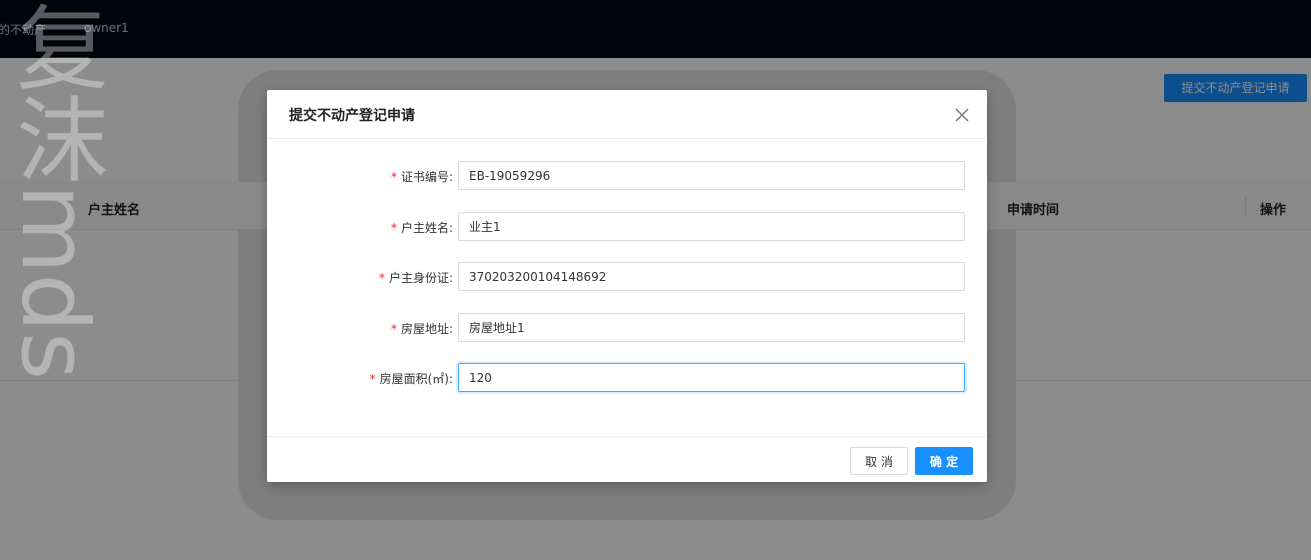 This screenshot has height=560, width=1311. What do you see at coordinates (711, 226) in the screenshot?
I see `owner-name-input` at bounding box center [711, 226].